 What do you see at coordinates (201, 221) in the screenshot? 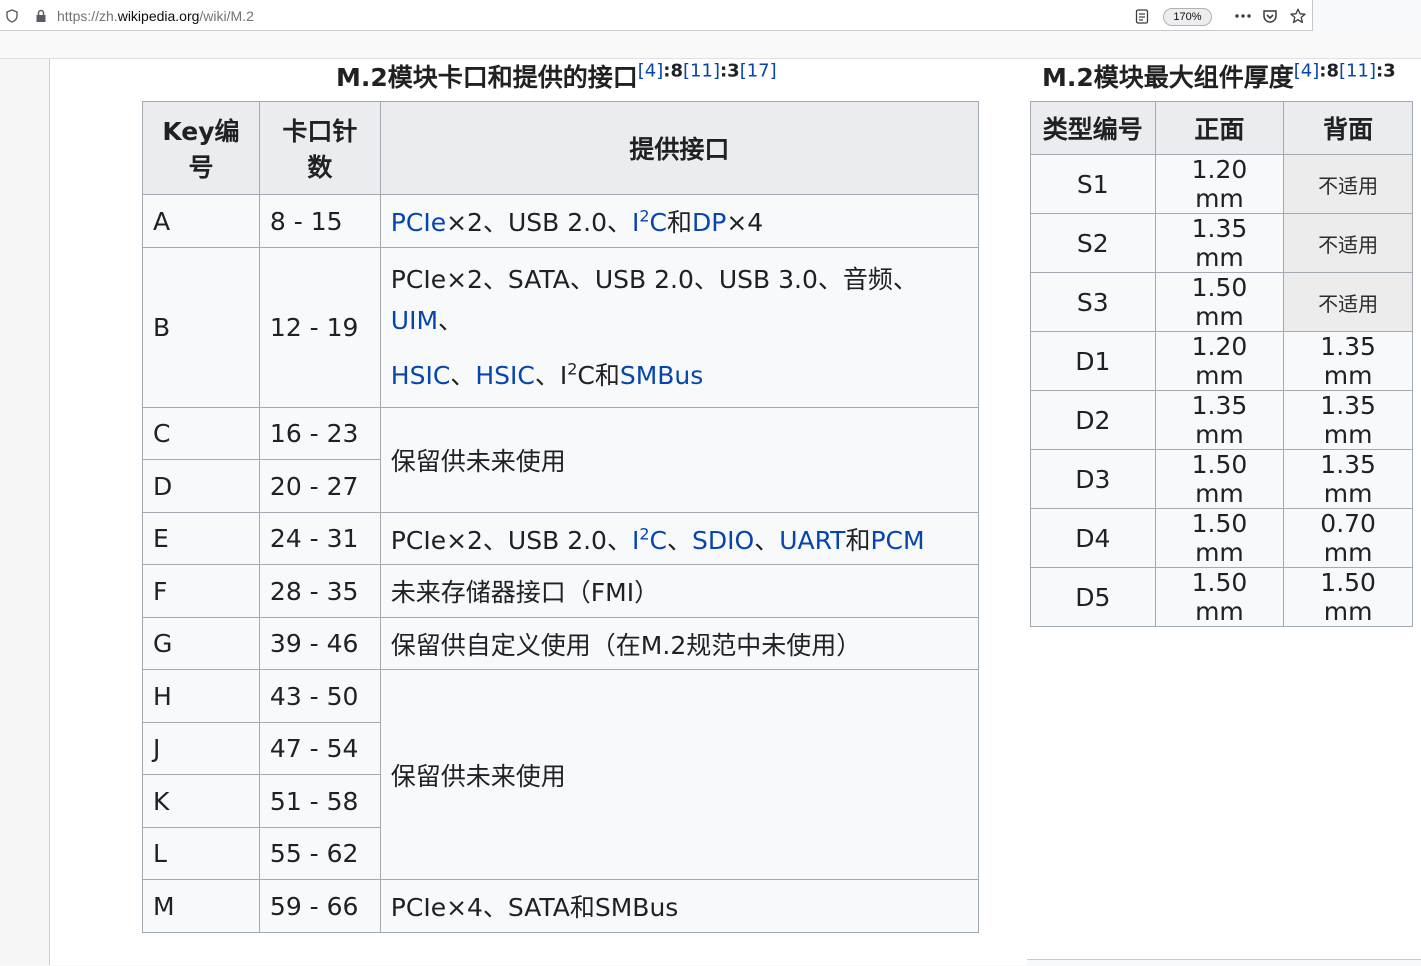
I see `key-cell: A` at bounding box center [201, 221].